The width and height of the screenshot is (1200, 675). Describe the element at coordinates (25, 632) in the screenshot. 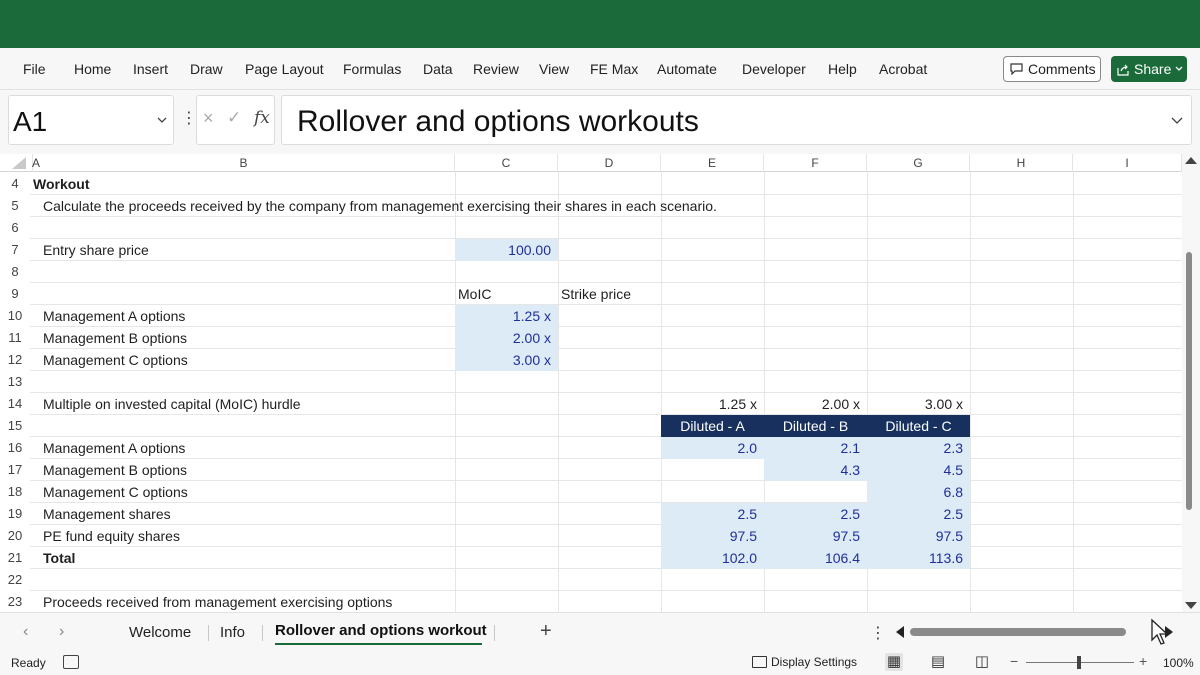

I see `chevron-left-icon: ‹` at that location.